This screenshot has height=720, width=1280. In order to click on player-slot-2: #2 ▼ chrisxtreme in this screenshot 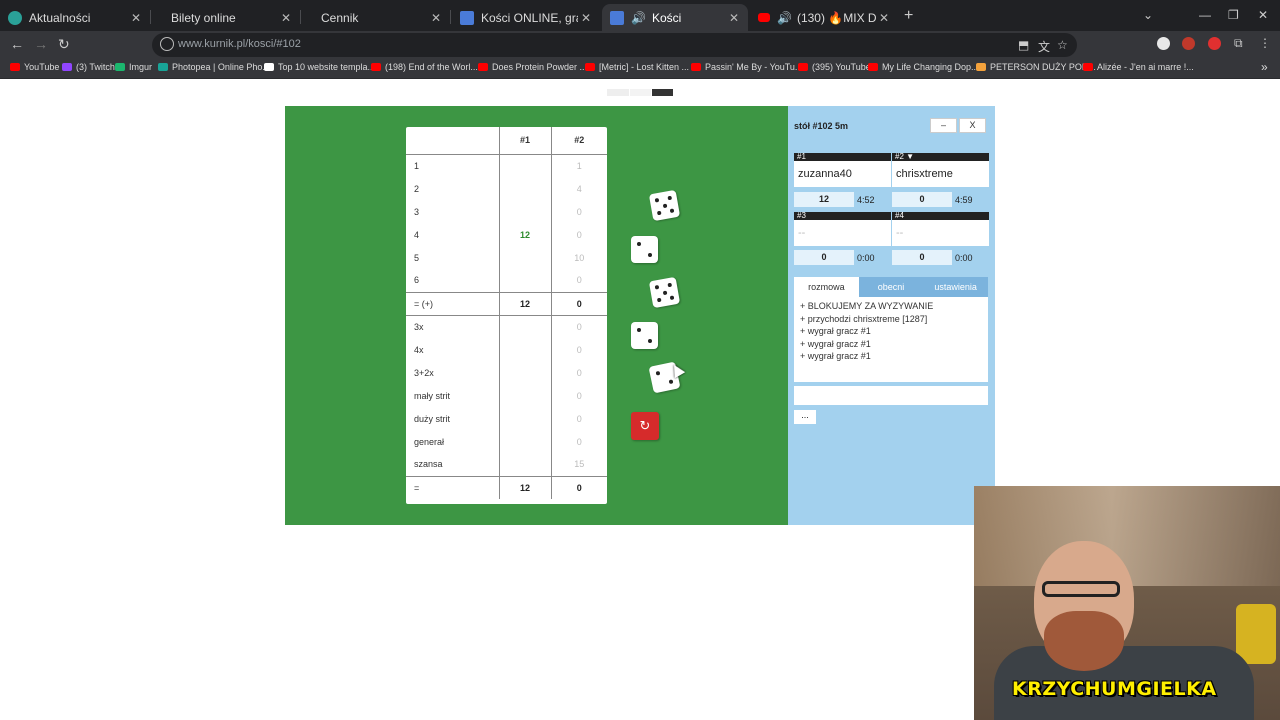, I will do `click(940, 170)`.